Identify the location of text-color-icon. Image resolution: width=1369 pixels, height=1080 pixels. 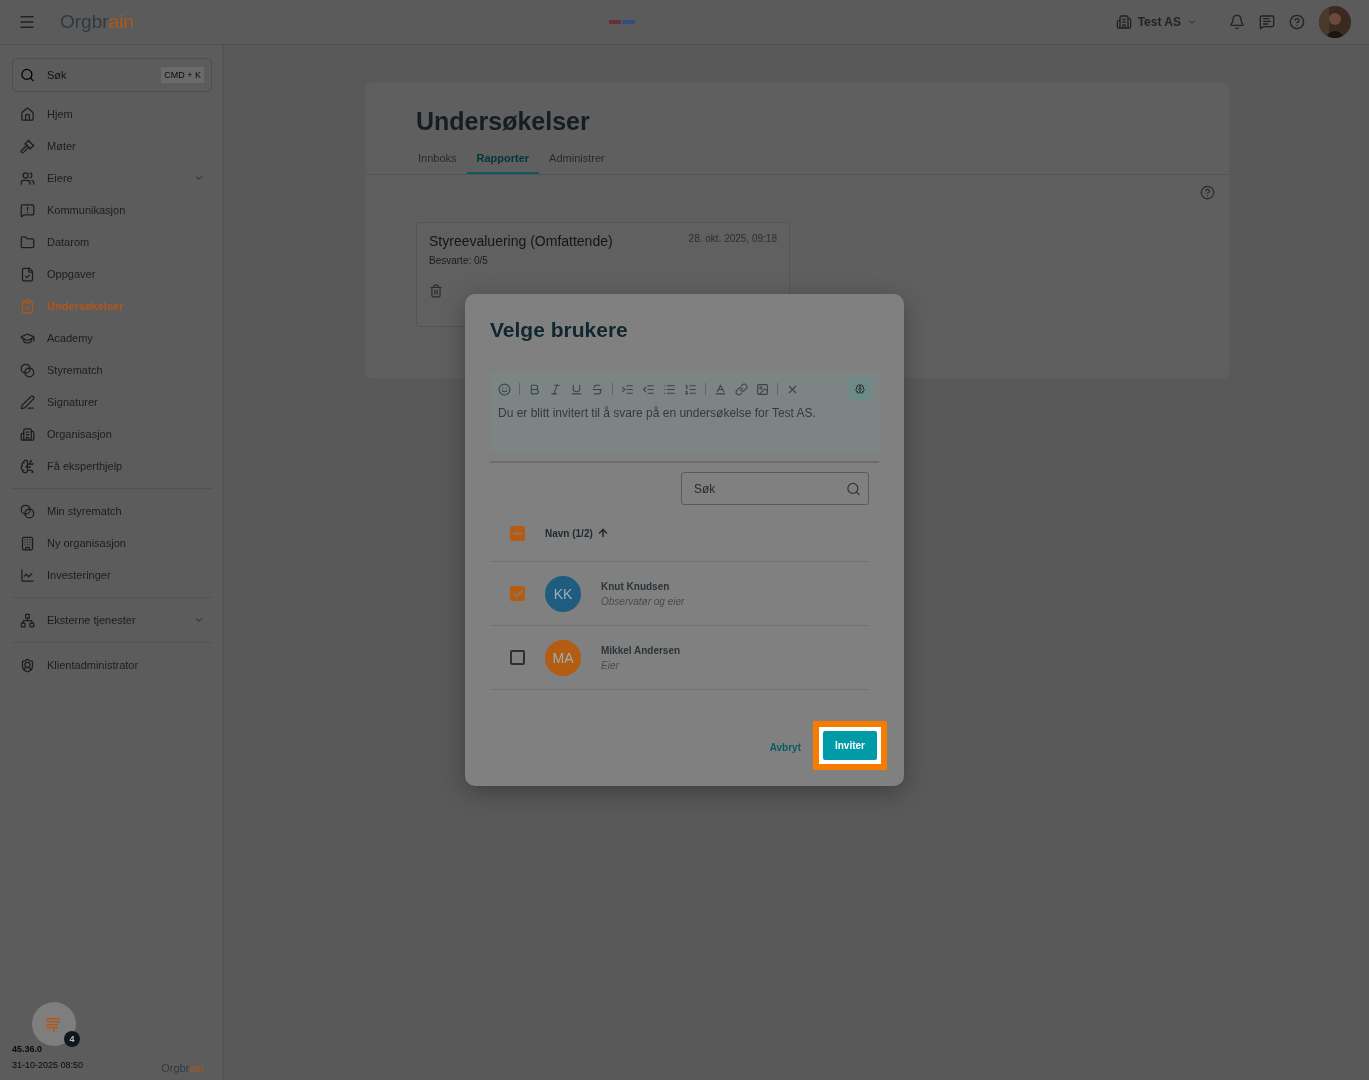
(720, 389).